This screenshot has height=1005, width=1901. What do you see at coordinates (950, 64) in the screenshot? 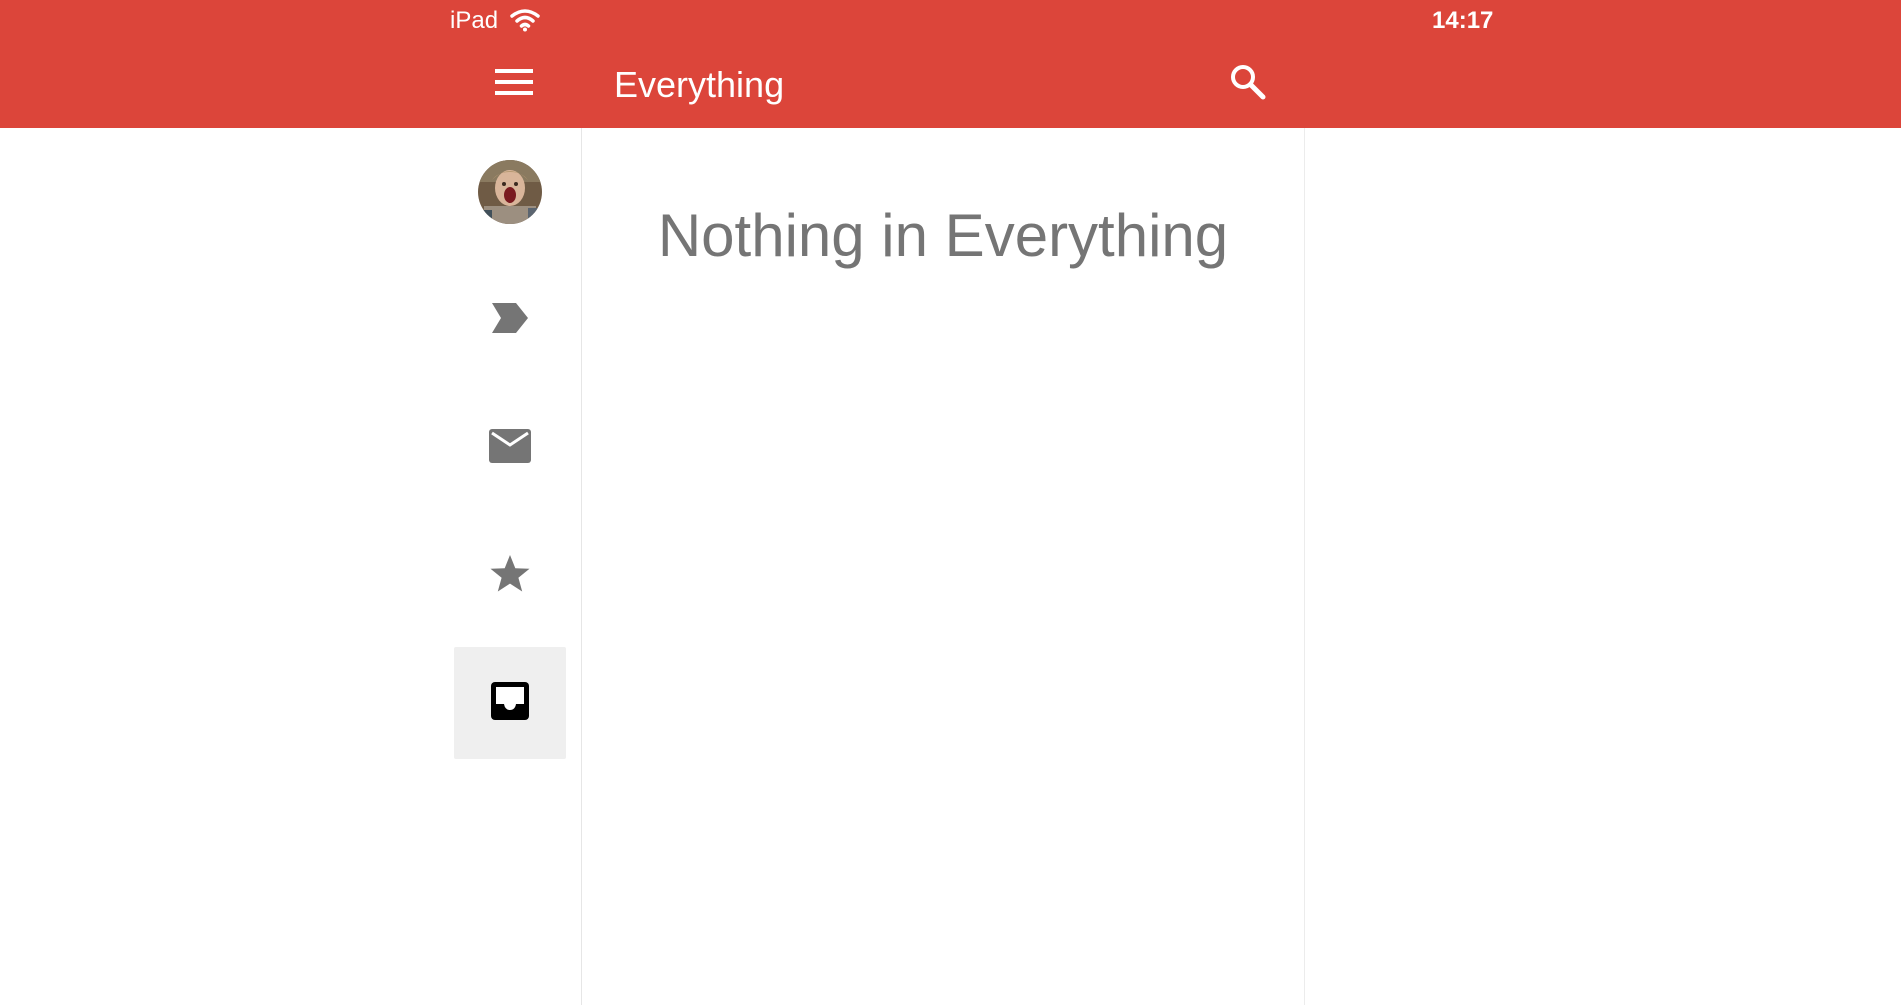
I see `app-header: iPad 14:17 Everything` at bounding box center [950, 64].